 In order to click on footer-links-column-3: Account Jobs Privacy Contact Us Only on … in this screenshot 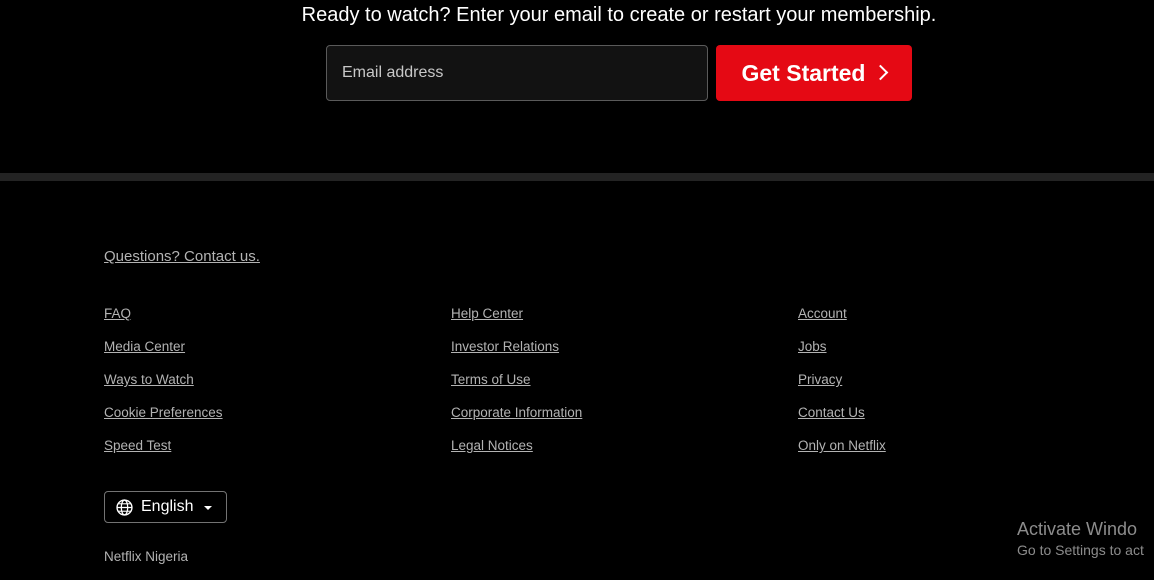, I will do `click(842, 387)`.